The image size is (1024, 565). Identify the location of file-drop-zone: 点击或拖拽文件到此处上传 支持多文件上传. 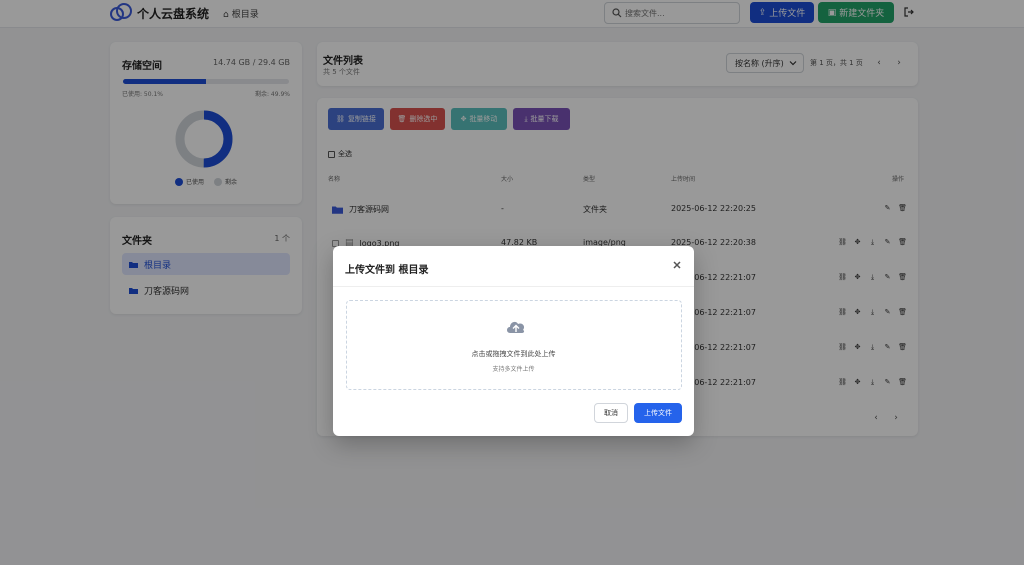
(514, 345).